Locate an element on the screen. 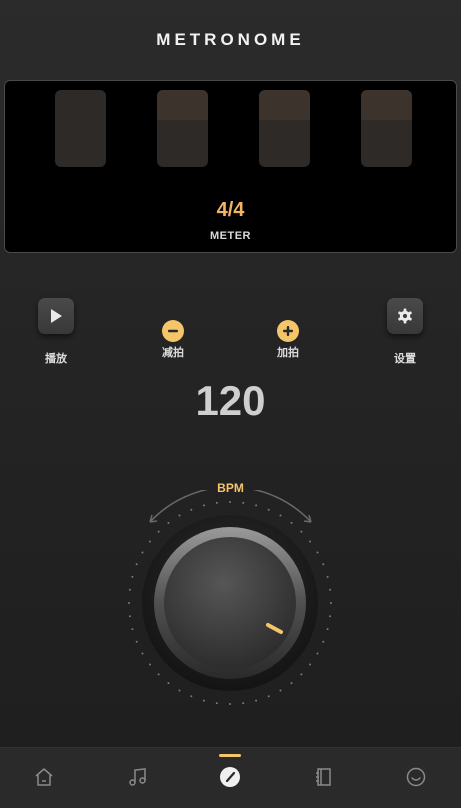  tab-profile is located at coordinates (416, 777).